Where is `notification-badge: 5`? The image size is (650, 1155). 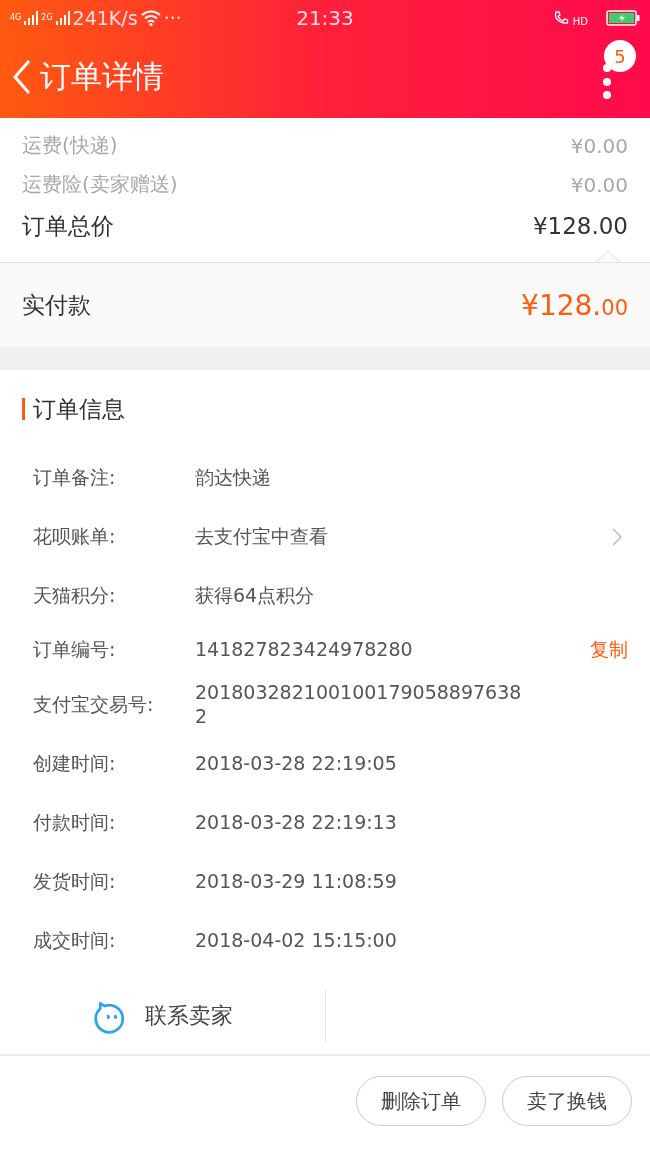 notification-badge: 5 is located at coordinates (620, 56).